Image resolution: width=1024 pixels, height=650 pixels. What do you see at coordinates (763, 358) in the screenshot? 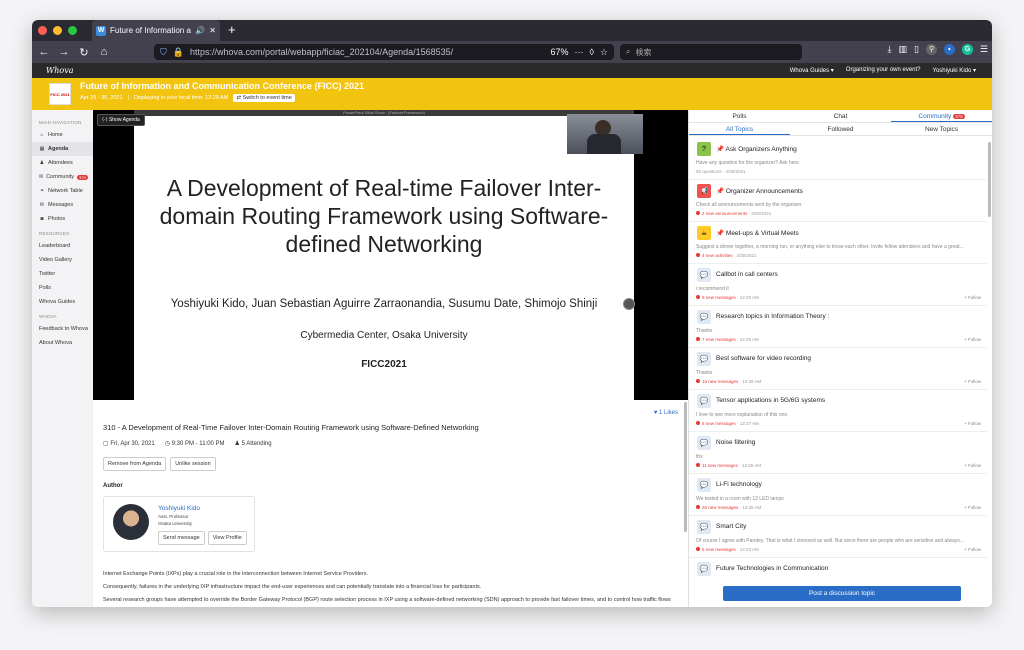
I see `topic-title: Best software for video recording` at bounding box center [763, 358].